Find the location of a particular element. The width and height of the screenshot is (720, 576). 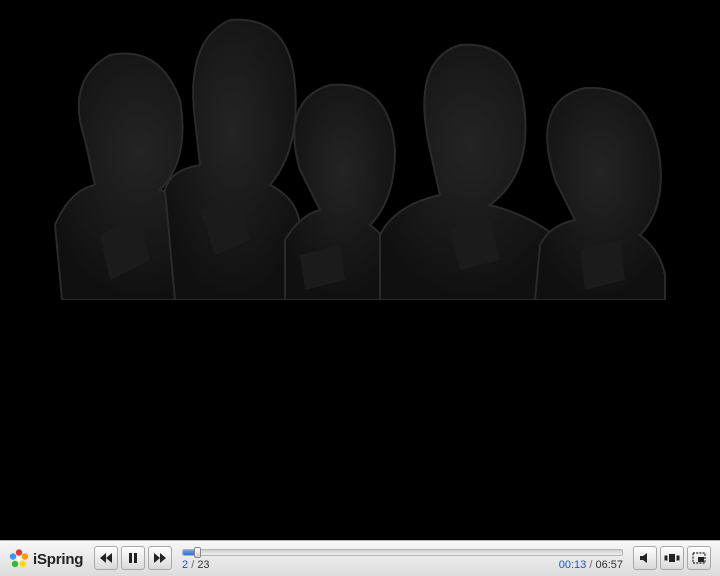

time-display: 00:13 / 06:57 is located at coordinates (591, 565).